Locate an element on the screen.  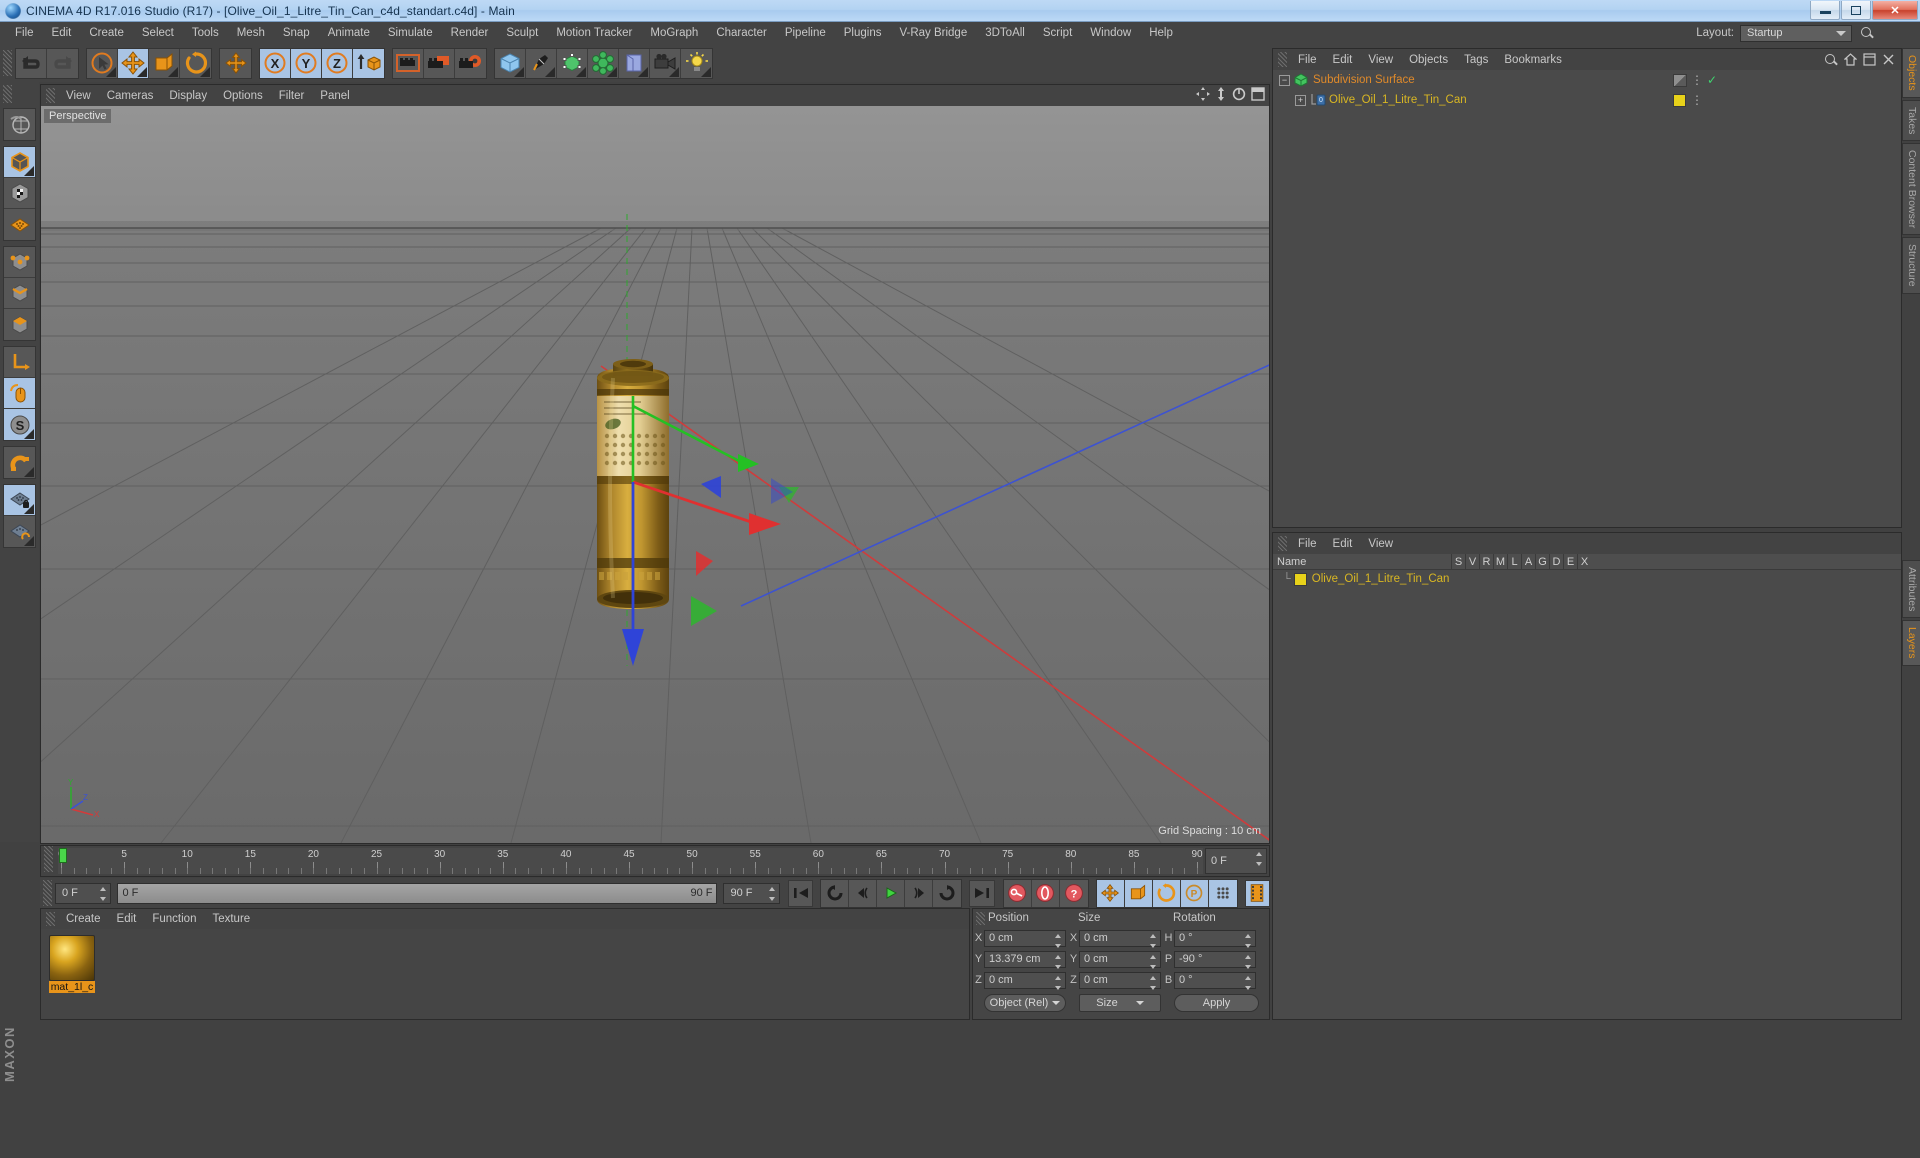
go-to-end-button is located at coordinates (982, 893).